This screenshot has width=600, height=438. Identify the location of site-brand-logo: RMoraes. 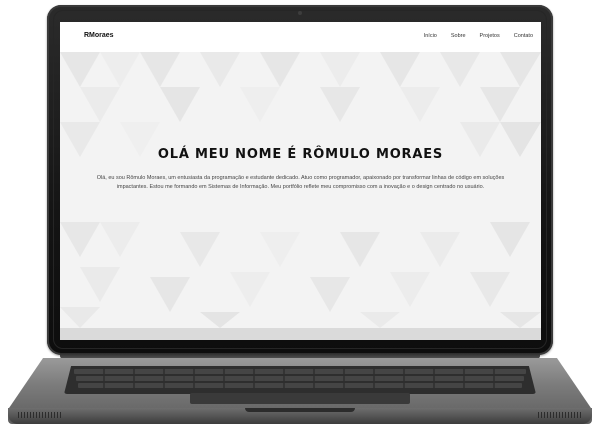
(99, 35).